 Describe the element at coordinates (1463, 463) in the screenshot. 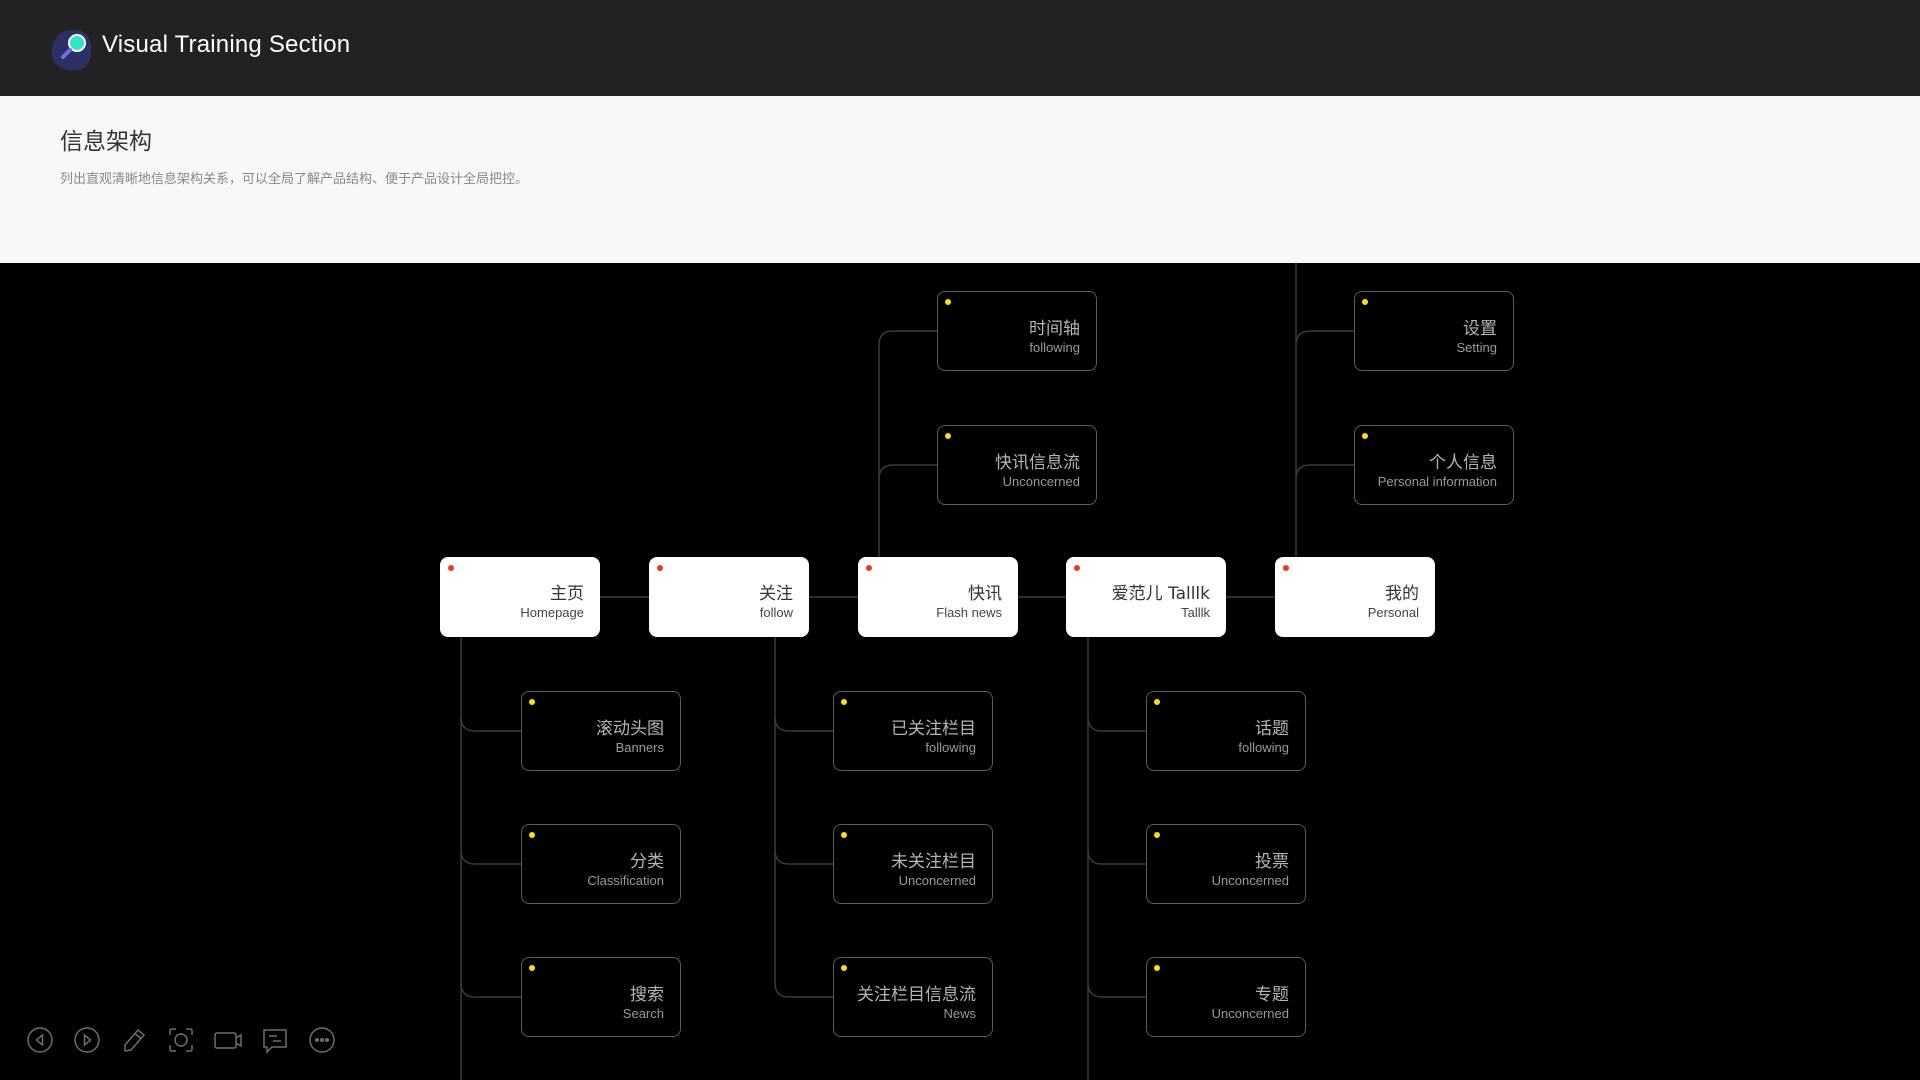

I see `node-title: 个人信息` at that location.